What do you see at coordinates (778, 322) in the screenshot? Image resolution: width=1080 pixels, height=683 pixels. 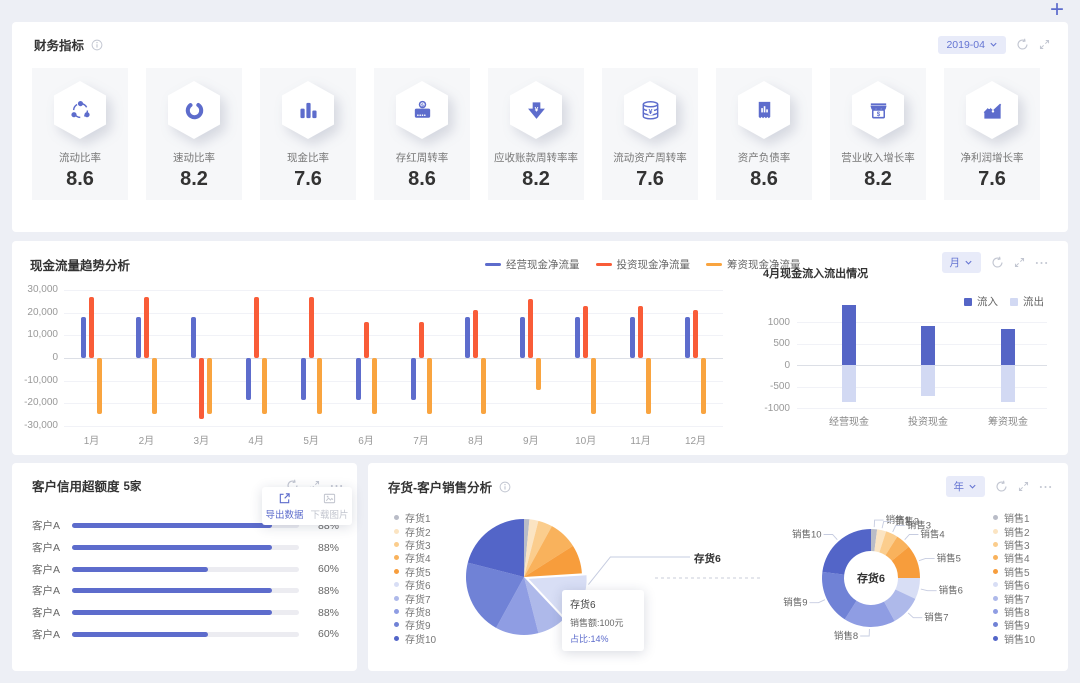 I see `y-axis-label: 1000` at bounding box center [778, 322].